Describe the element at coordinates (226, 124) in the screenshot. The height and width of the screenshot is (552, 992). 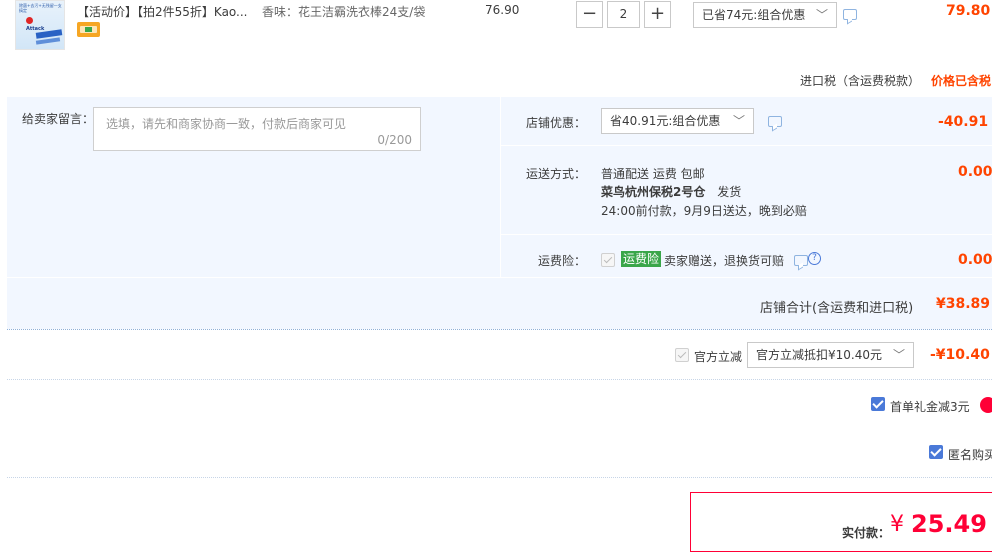
I see `message-placeholder: 选填，请先和商家协商一致，付款后商家可见` at that location.